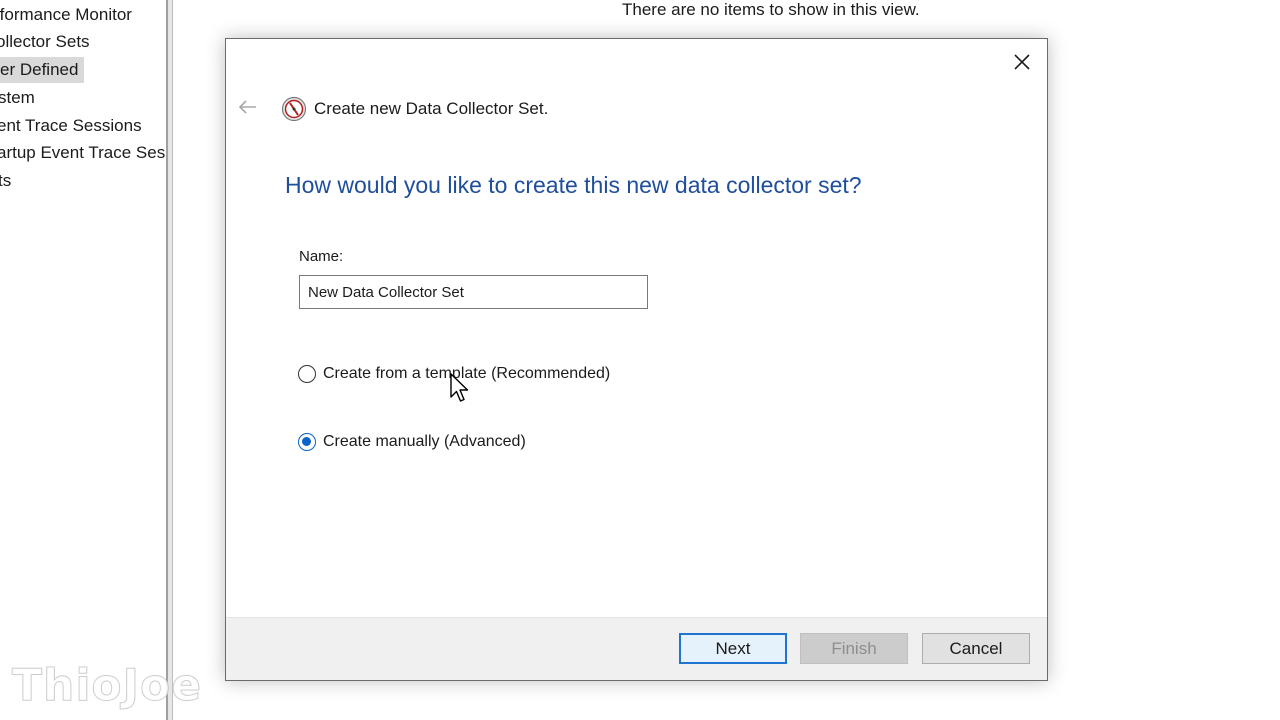 The width and height of the screenshot is (1280, 720). Describe the element at coordinates (424, 441) in the screenshot. I see `option-manual-label: Create manually (Advanced)` at that location.